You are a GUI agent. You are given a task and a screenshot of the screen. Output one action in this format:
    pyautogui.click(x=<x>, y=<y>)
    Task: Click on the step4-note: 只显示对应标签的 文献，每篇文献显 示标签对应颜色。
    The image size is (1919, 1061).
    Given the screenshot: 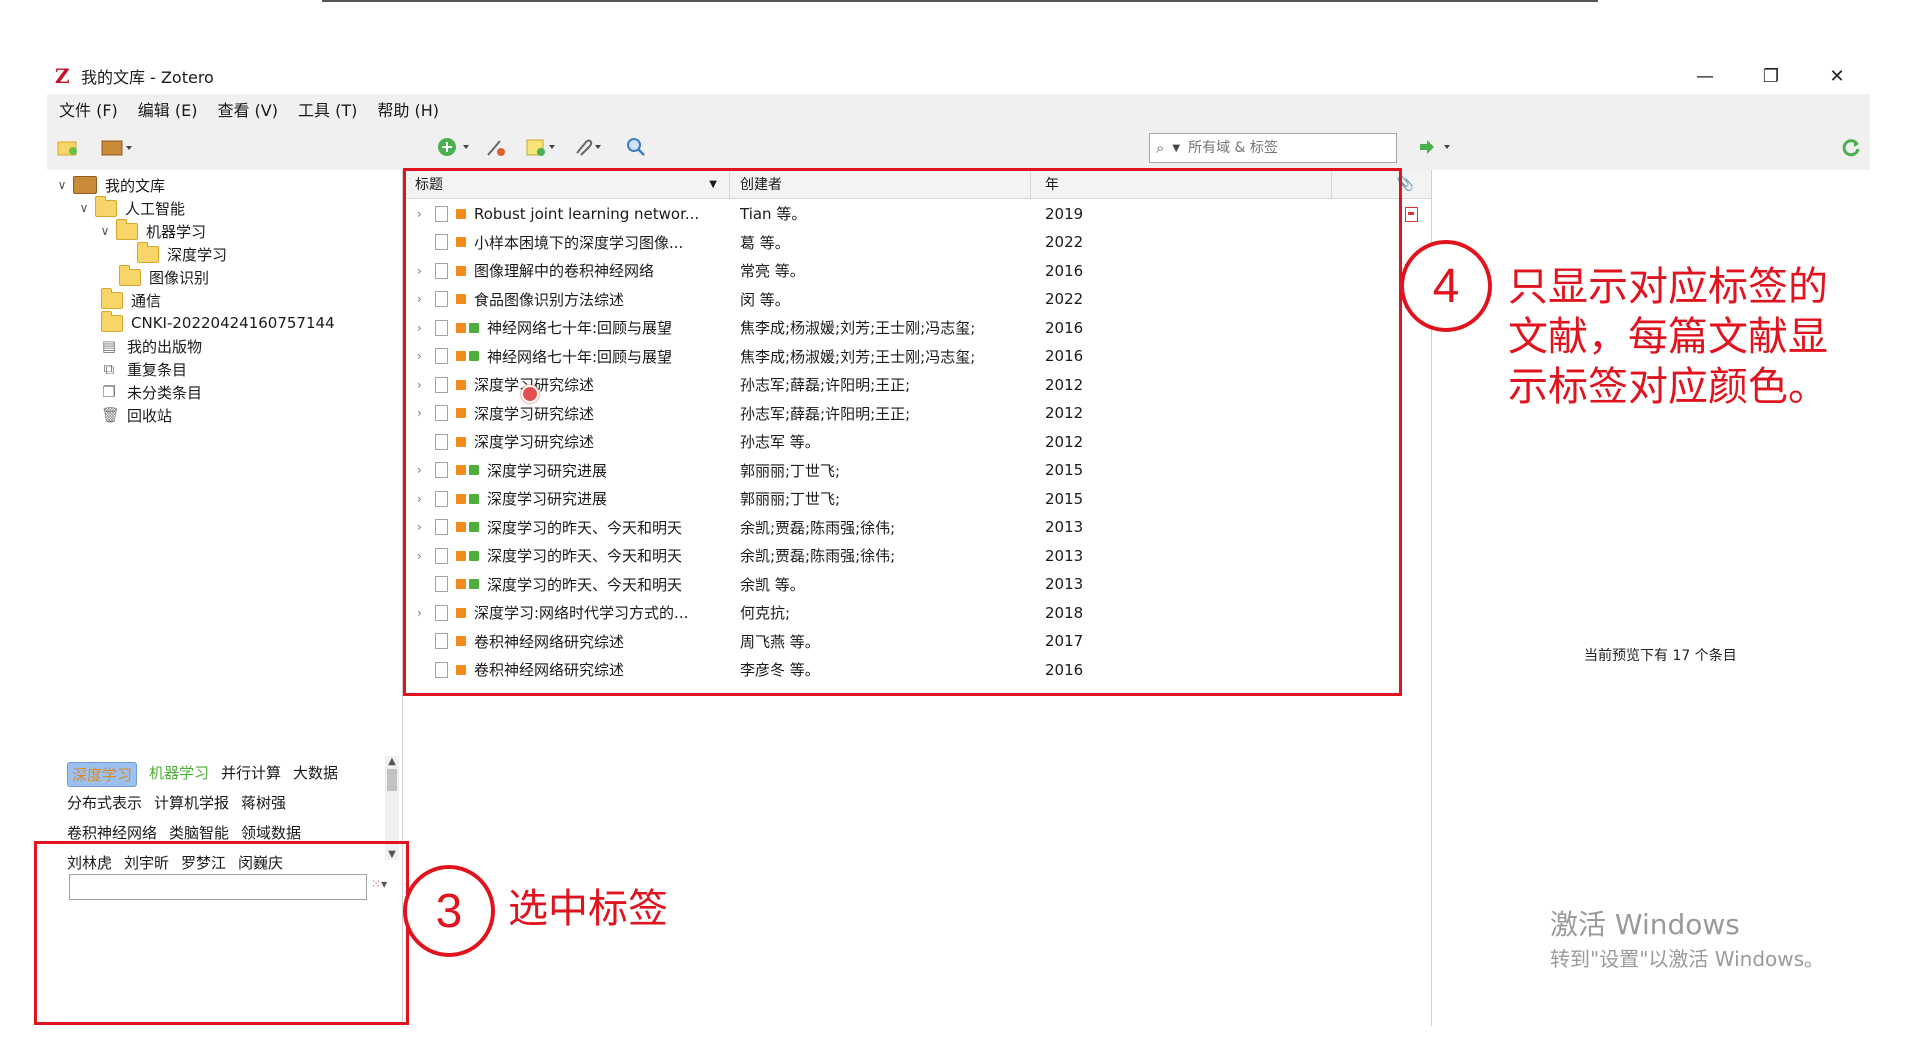 What is the action you would take?
    pyautogui.click(x=1668, y=337)
    